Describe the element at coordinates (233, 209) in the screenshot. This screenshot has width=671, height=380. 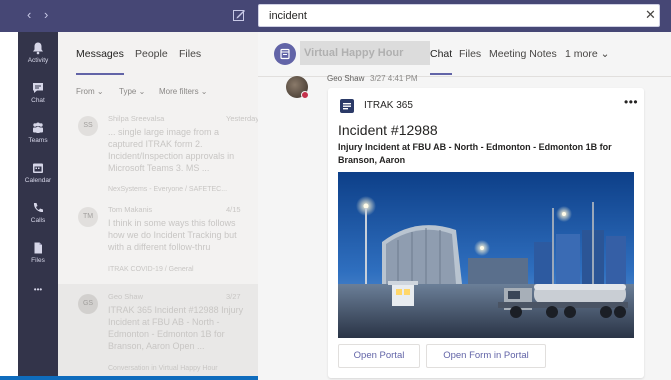
I see `message-time: 4/15` at that location.